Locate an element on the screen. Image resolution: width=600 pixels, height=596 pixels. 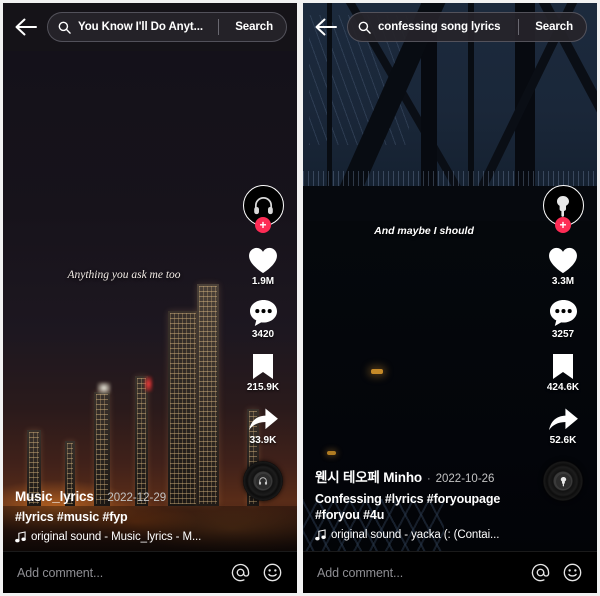
bookmark-count: 215.9K is located at coordinates (263, 387).